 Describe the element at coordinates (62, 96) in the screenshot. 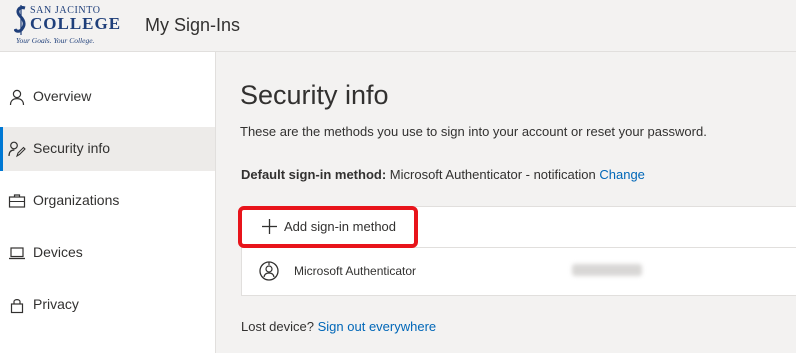

I see `sidebar-item-label: Overview` at that location.